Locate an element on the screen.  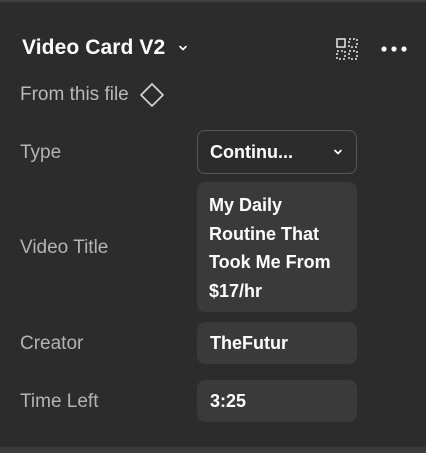
component-source-row: From this file is located at coordinates (92, 95).